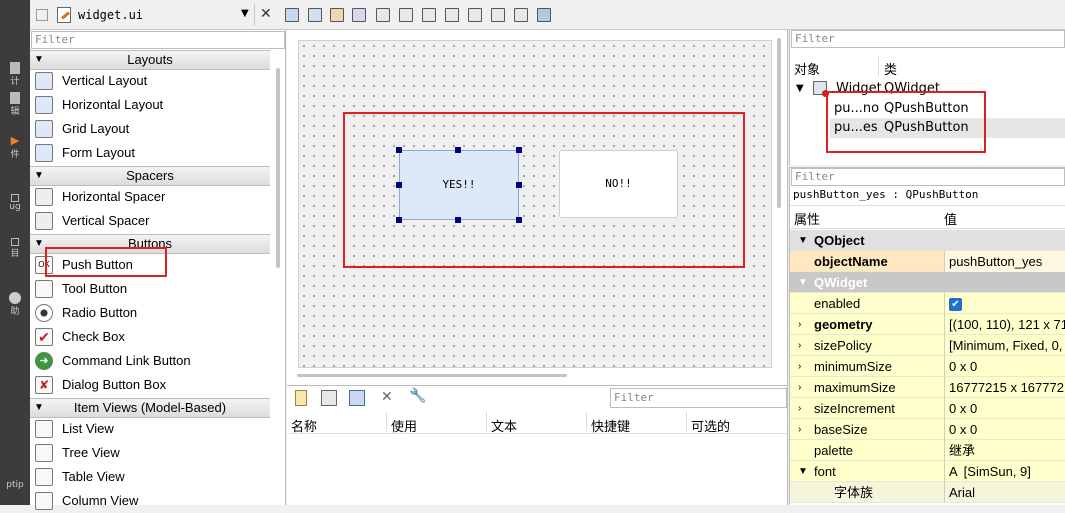 This screenshot has width=1065, height=513. What do you see at coordinates (266, 14) in the screenshot?
I see `close-icon: ✕` at bounding box center [266, 14].